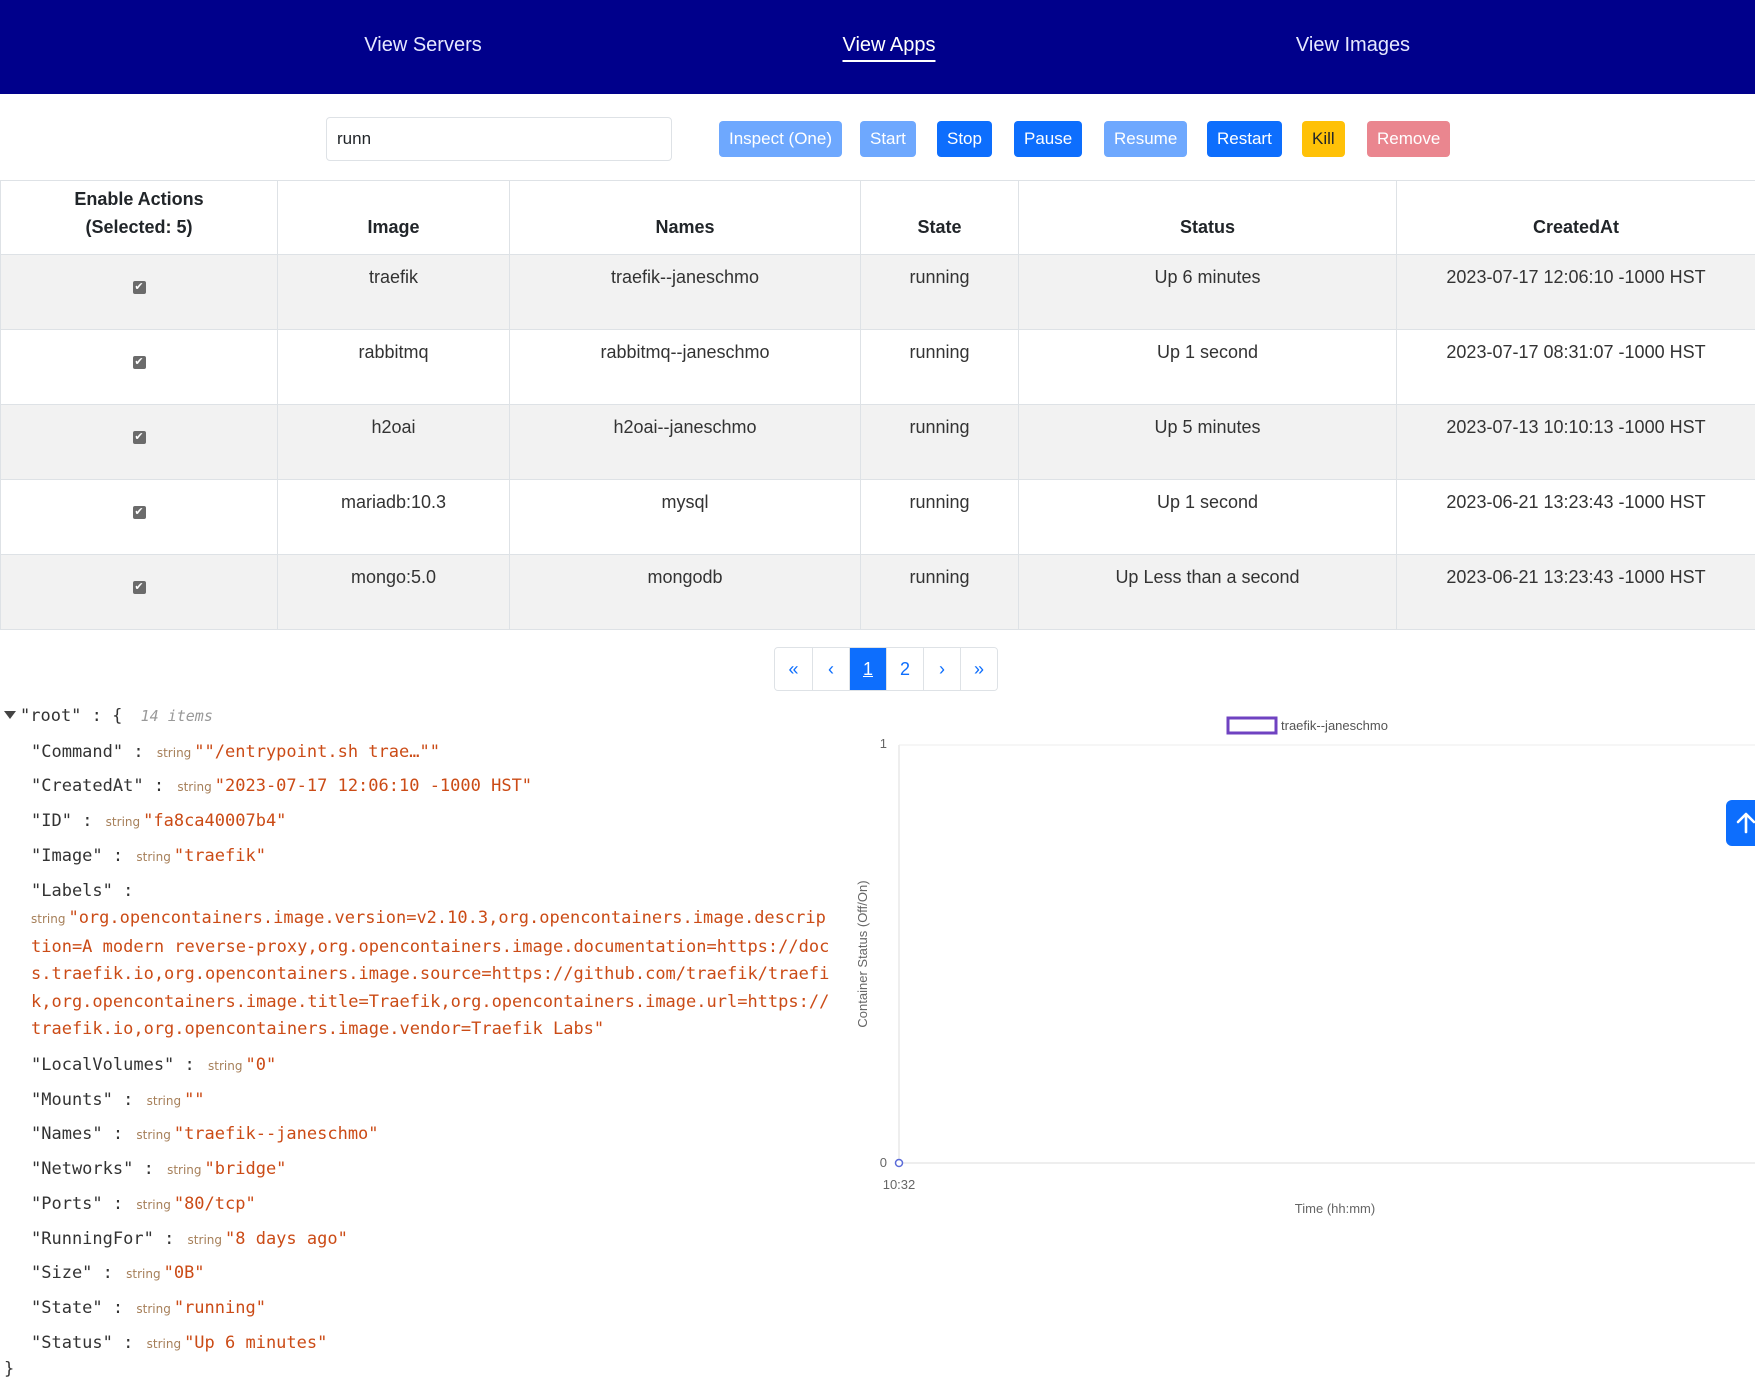 The image size is (1755, 1387). Describe the element at coordinates (9, 1369) in the screenshot. I see `json-closing-brace: }` at that location.